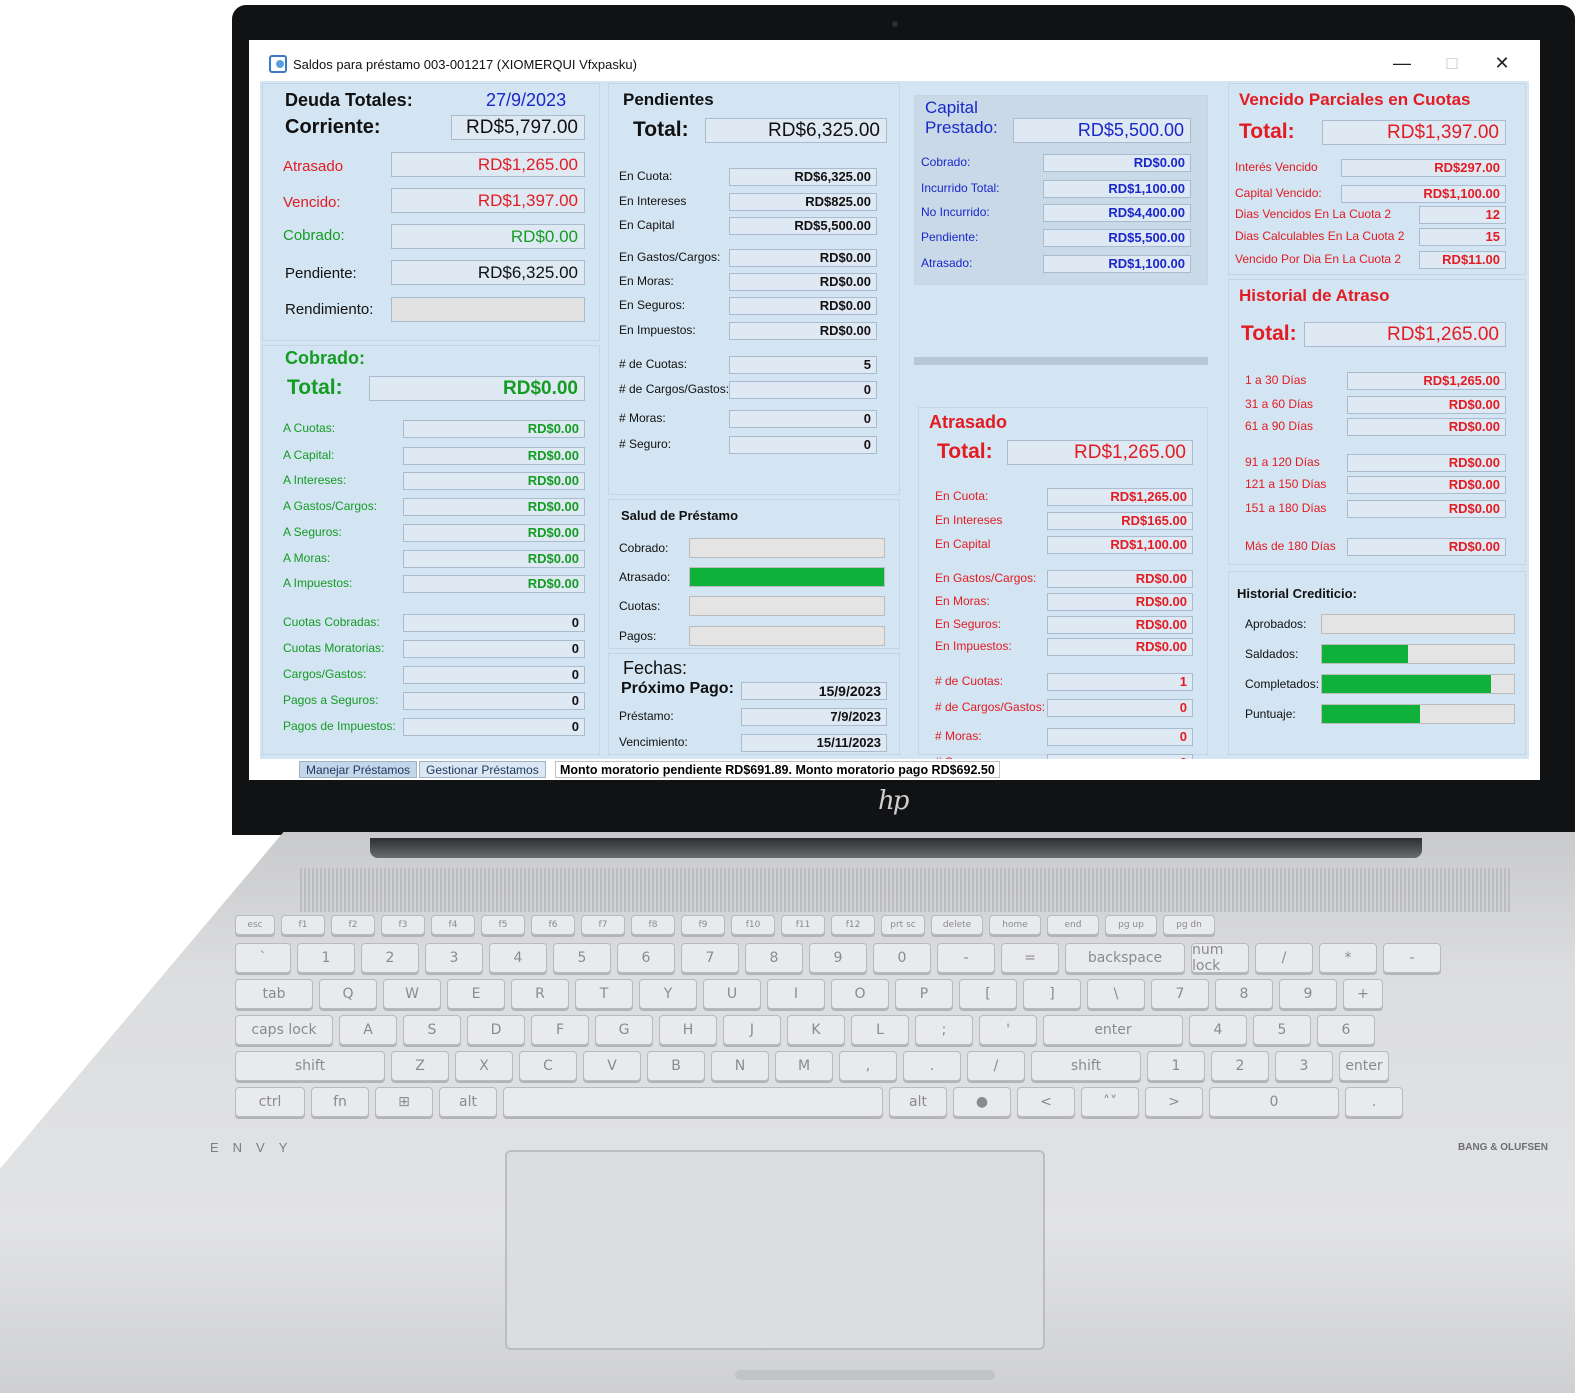 The width and height of the screenshot is (1575, 1393). Describe the element at coordinates (477, 388) in the screenshot. I see `cobrado-total-value: RD$0.00` at that location.